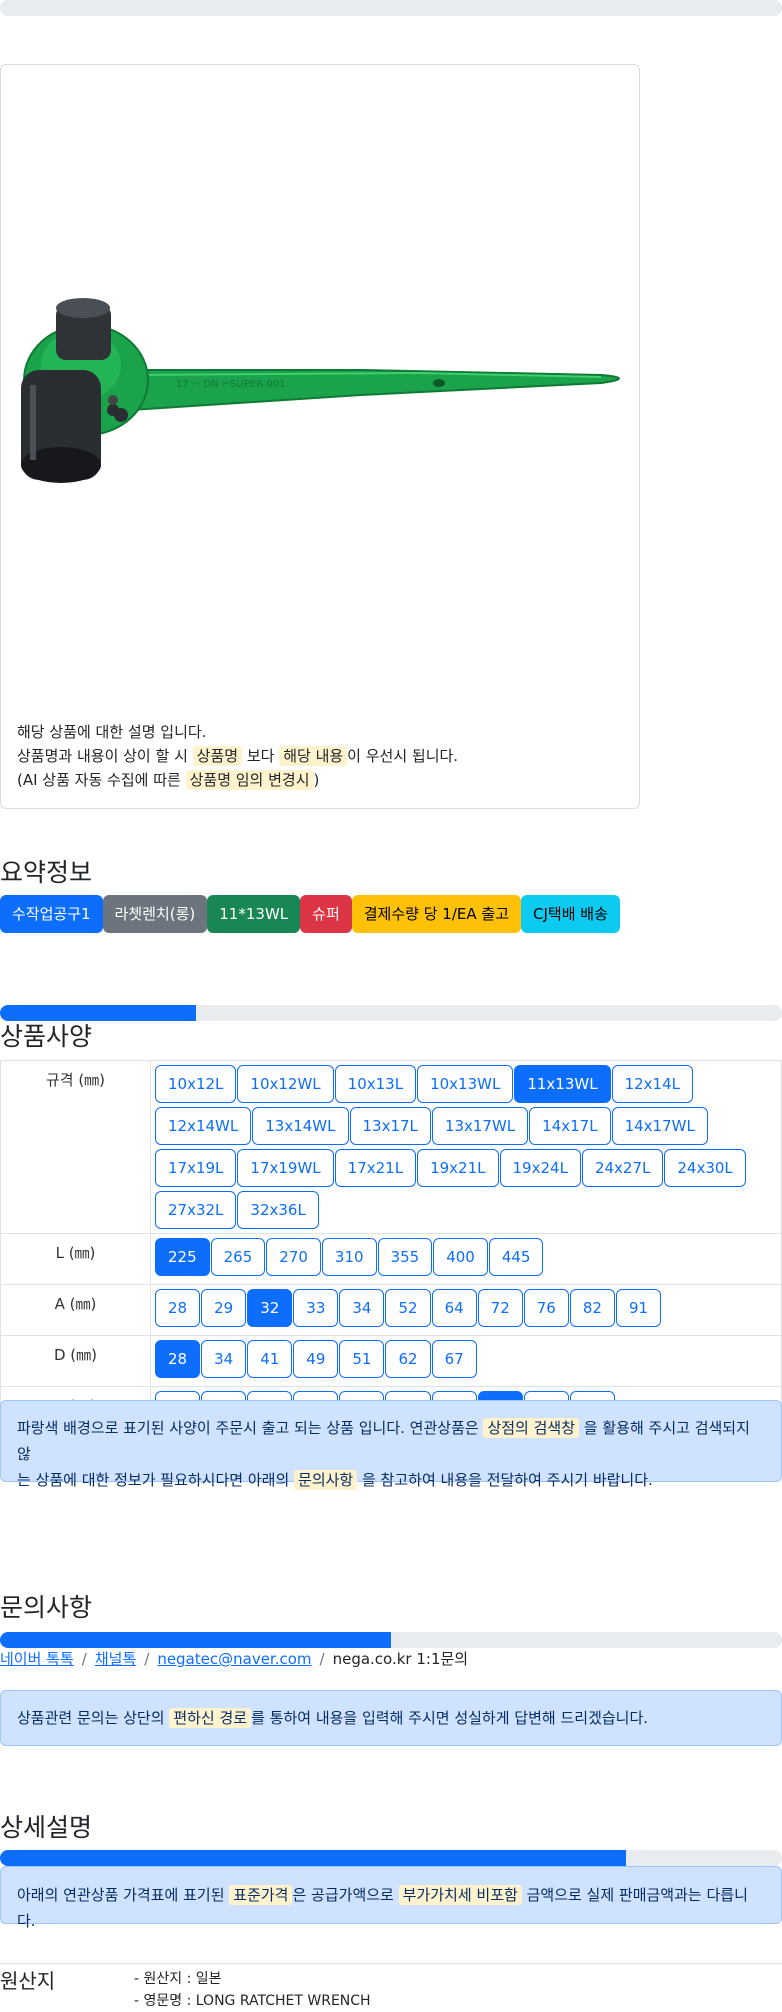 Image resolution: width=782 pixels, height=2012 pixels. I want to click on origin-divider, so click(391, 1963).